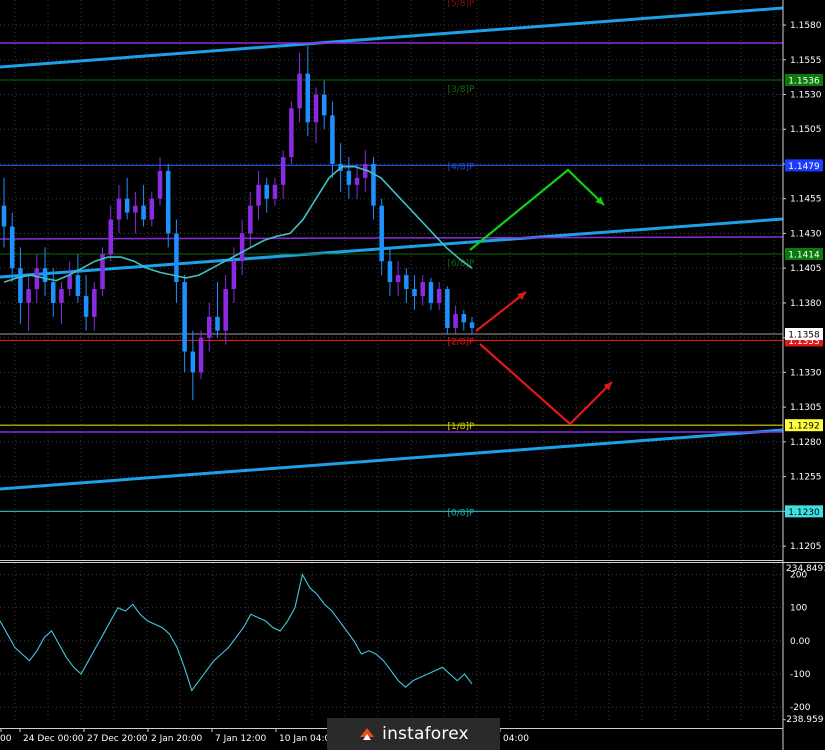 Image resolution: width=825 pixels, height=750 pixels. What do you see at coordinates (803, 720) in the screenshot?
I see `oscillator-min-label: -238.959` at bounding box center [803, 720].